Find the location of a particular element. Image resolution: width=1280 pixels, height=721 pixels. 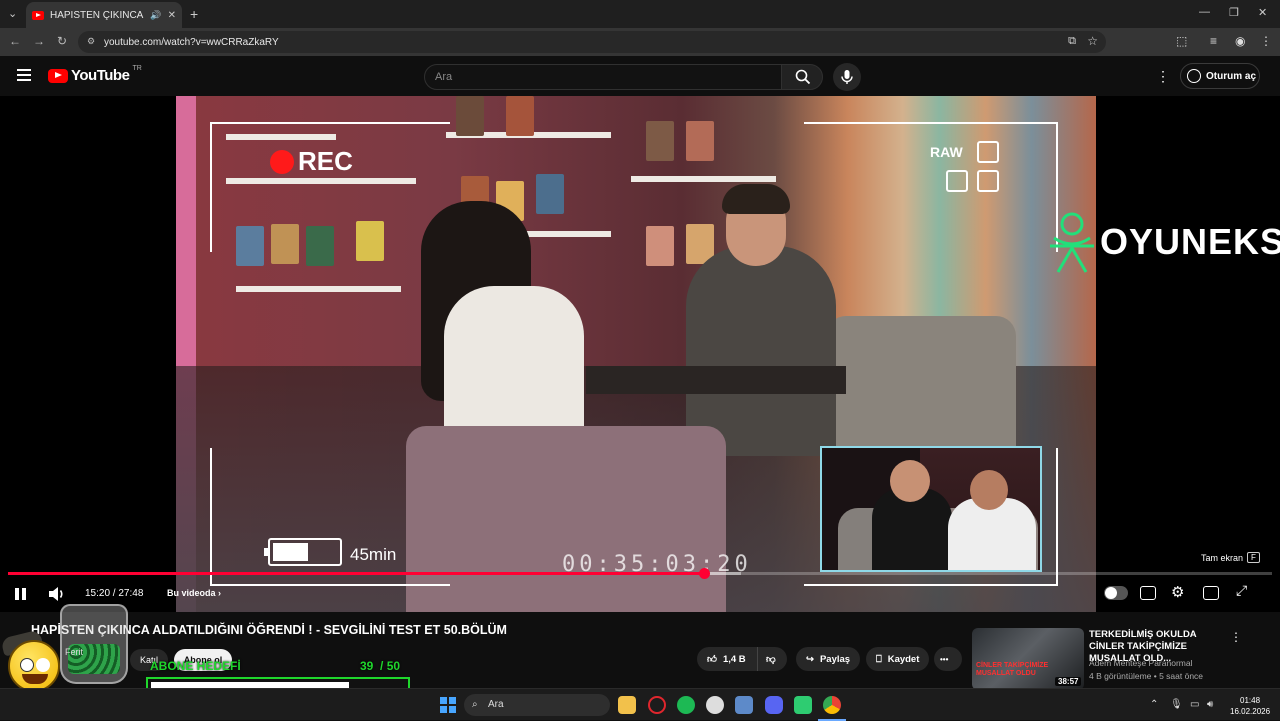

spotify-icon is located at coordinates (686, 705).